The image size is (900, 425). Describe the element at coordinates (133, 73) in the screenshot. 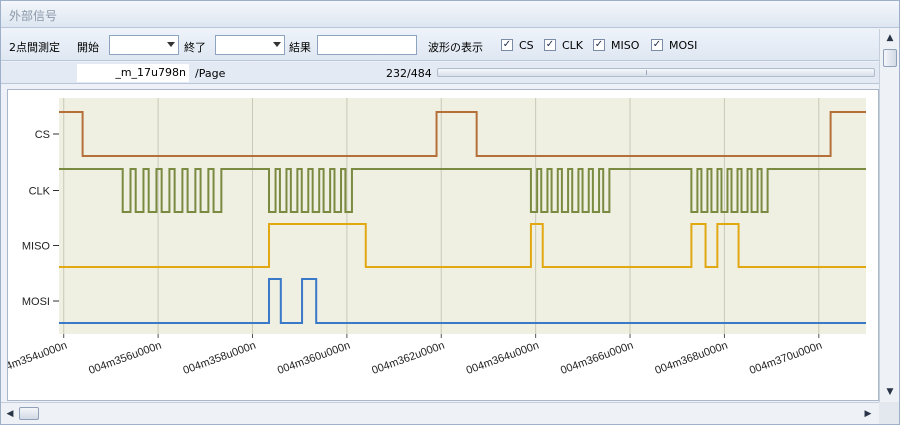

I see `page-size-field: _m_17u798n` at that location.